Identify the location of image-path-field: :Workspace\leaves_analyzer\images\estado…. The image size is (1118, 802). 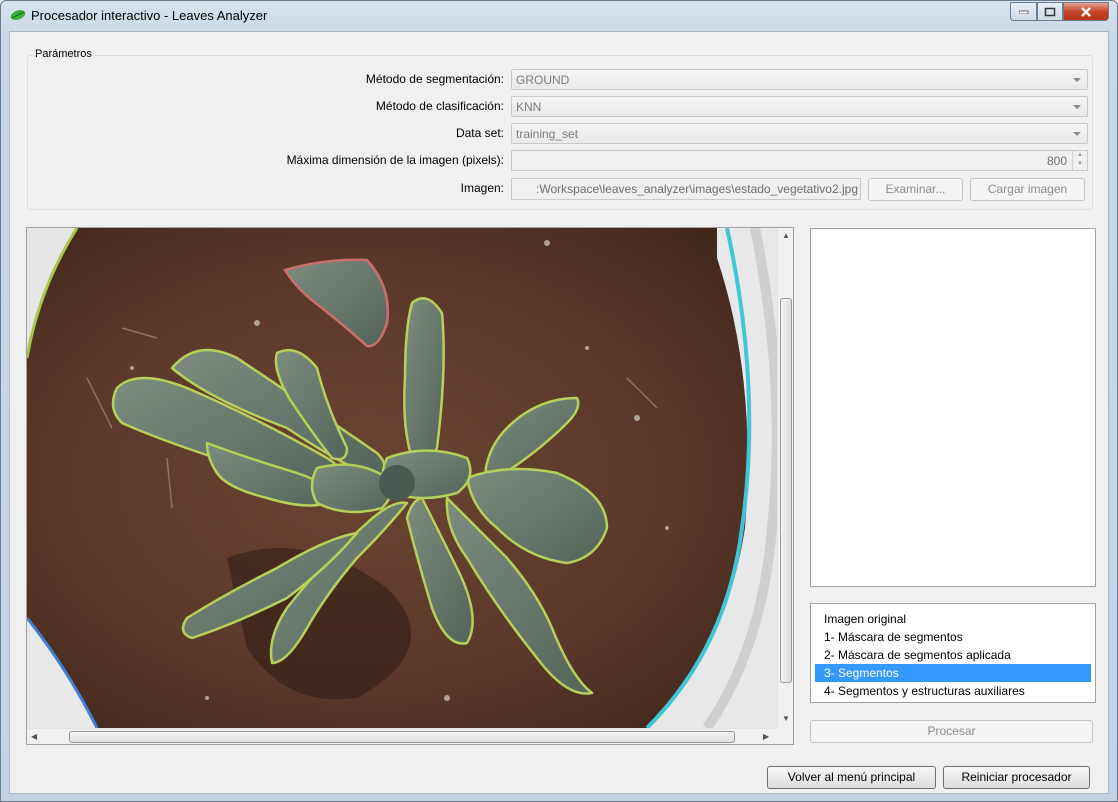
(686, 189).